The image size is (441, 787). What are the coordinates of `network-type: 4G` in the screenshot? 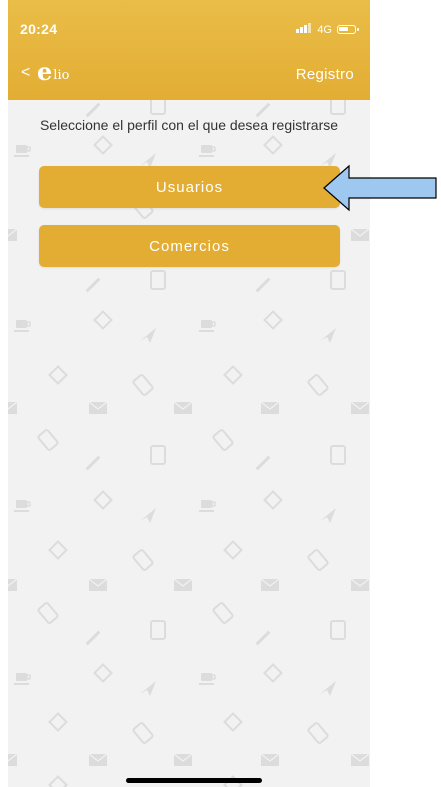 It's located at (324, 29).